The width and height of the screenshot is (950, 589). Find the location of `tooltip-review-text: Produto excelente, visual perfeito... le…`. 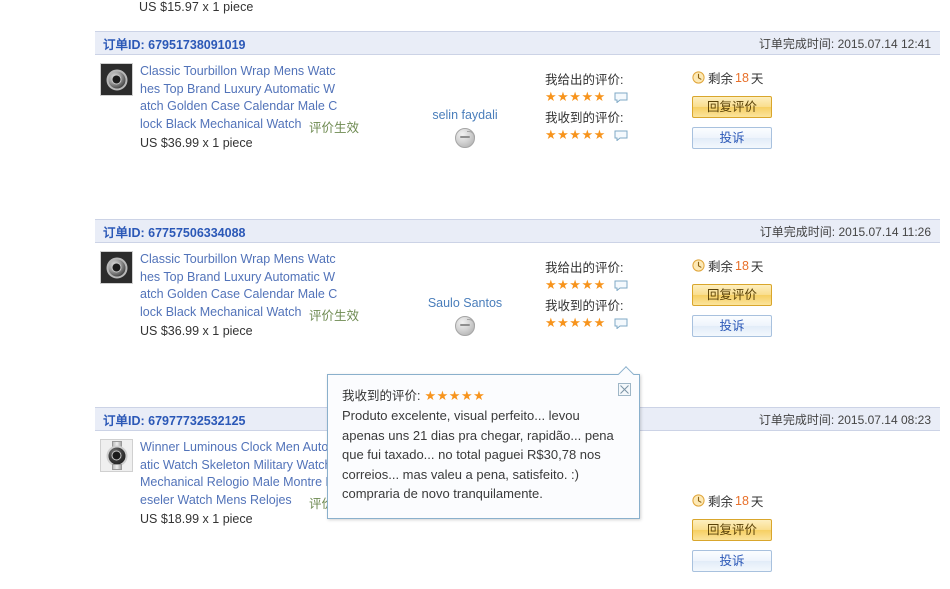

tooltip-review-text: Produto excelente, visual perfeito... le… is located at coordinates (478, 454).